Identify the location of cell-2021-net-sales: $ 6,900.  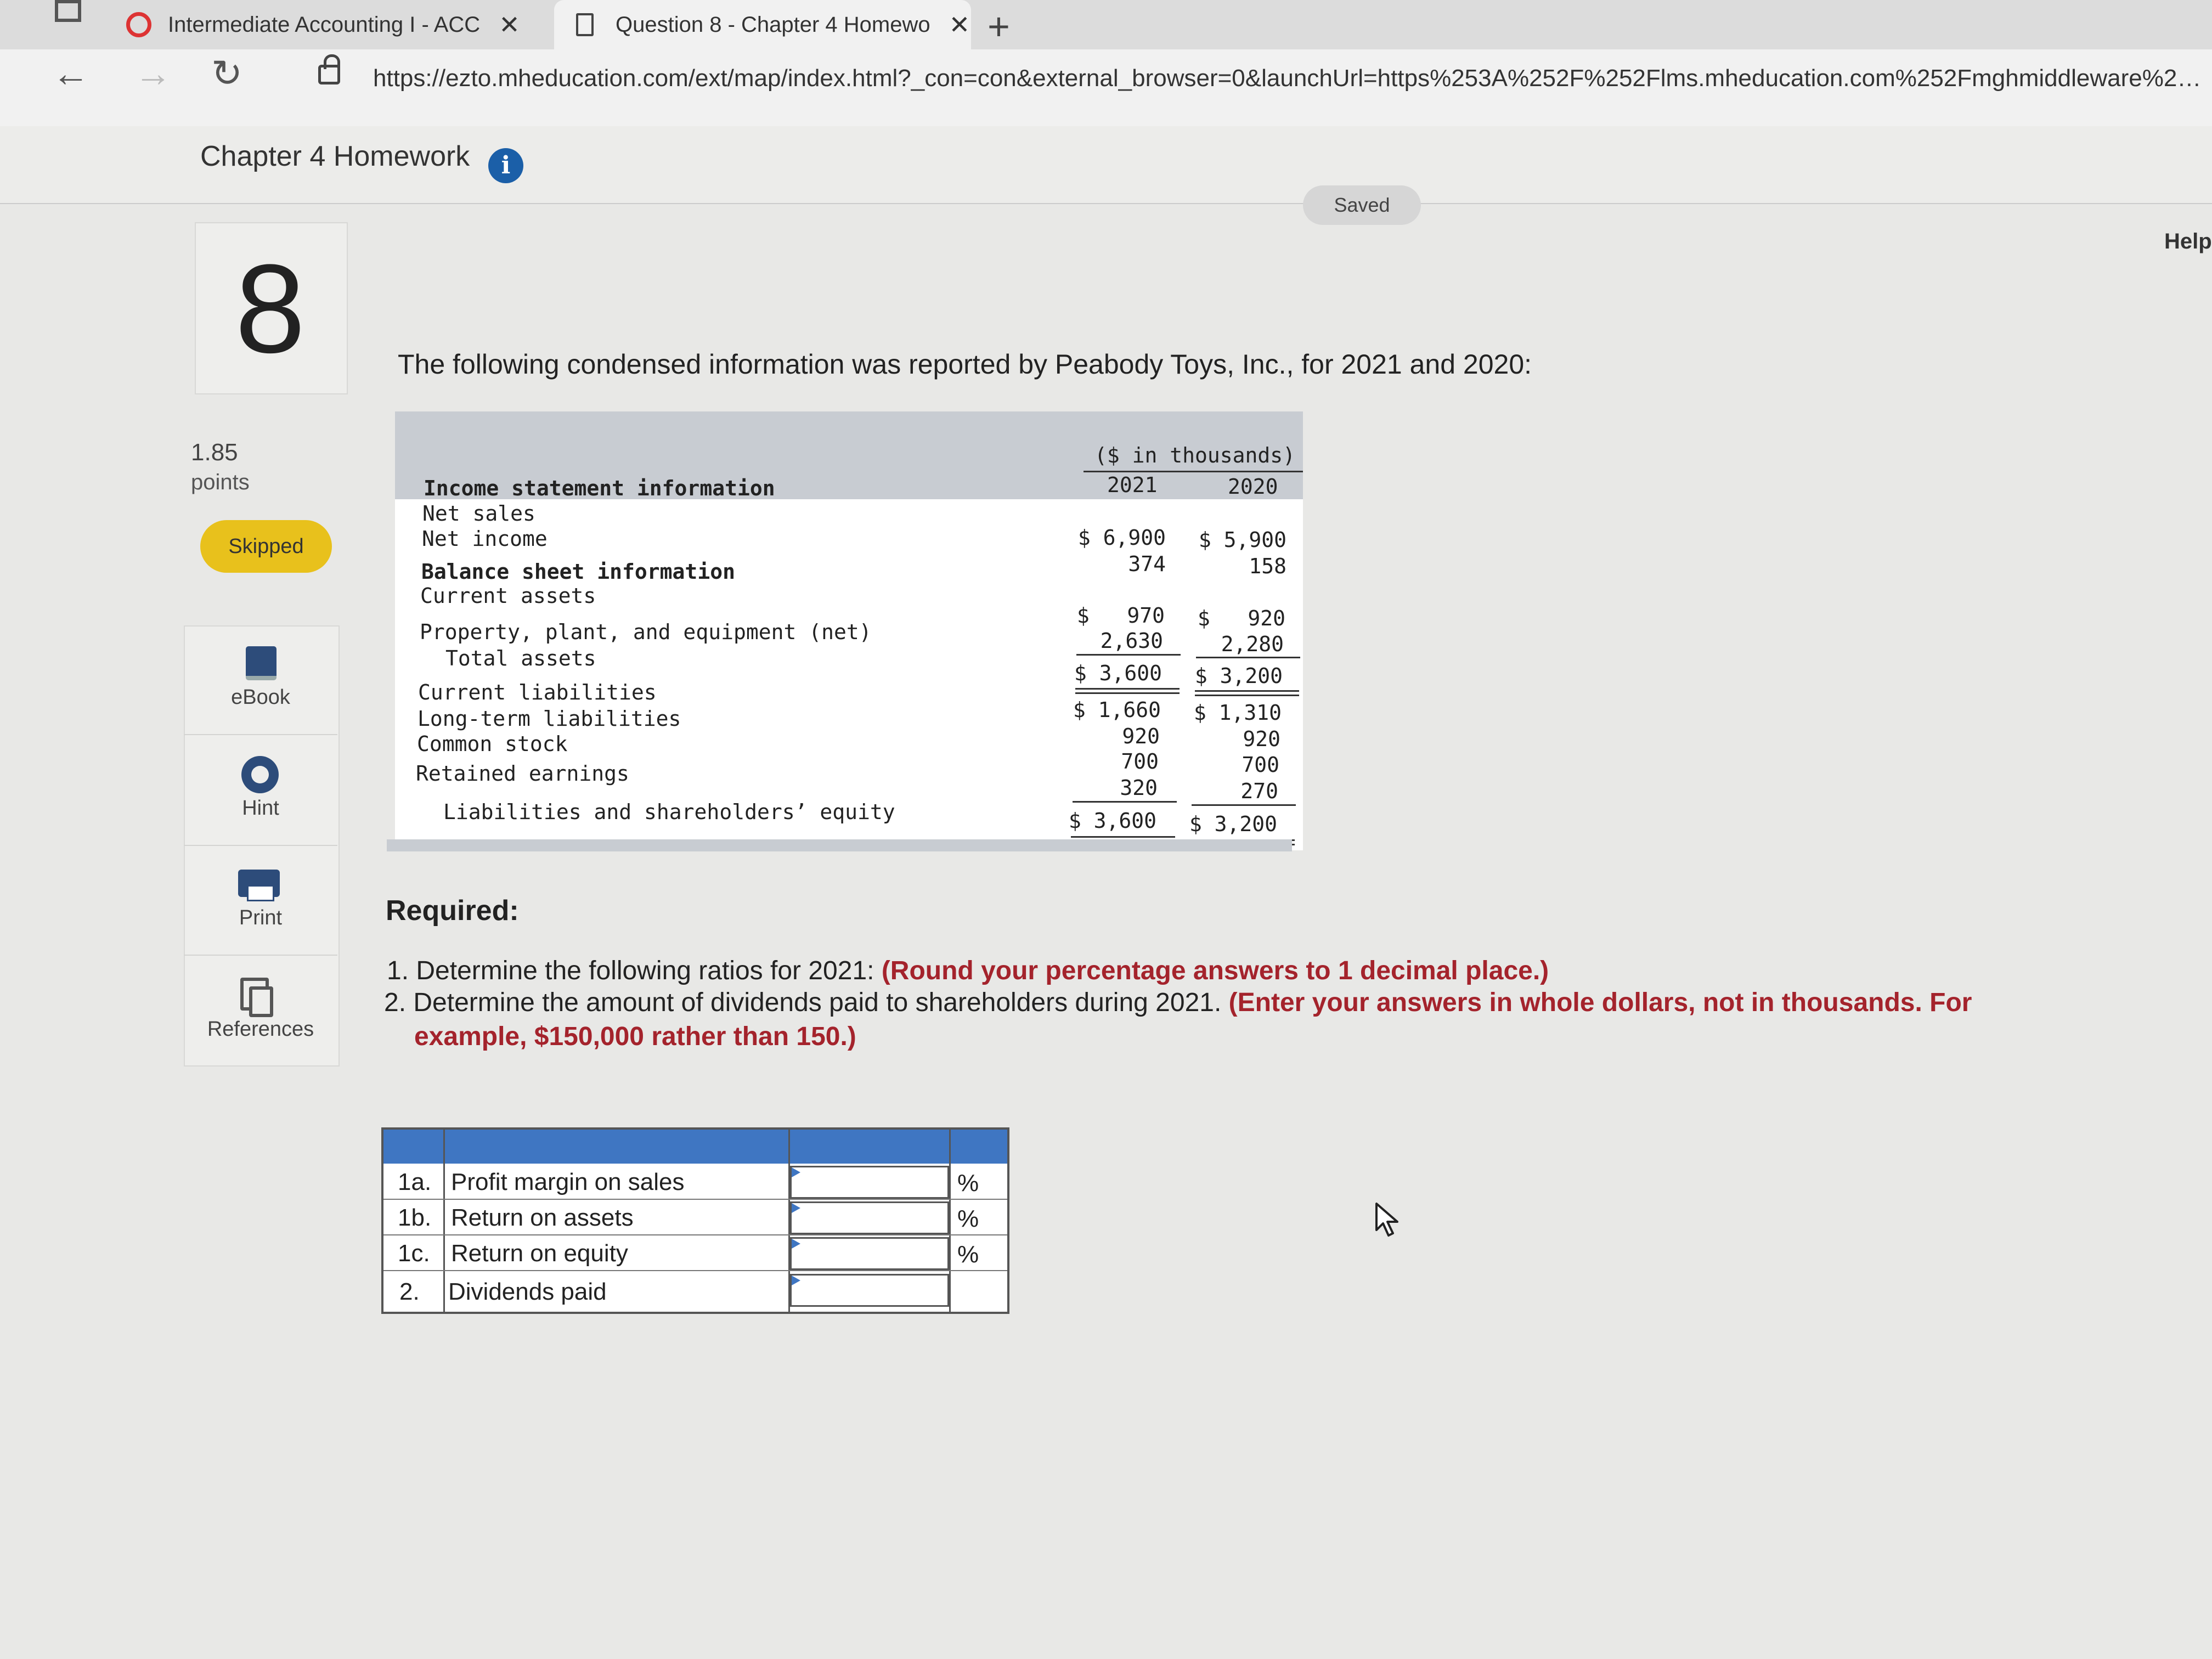
(1121, 538).